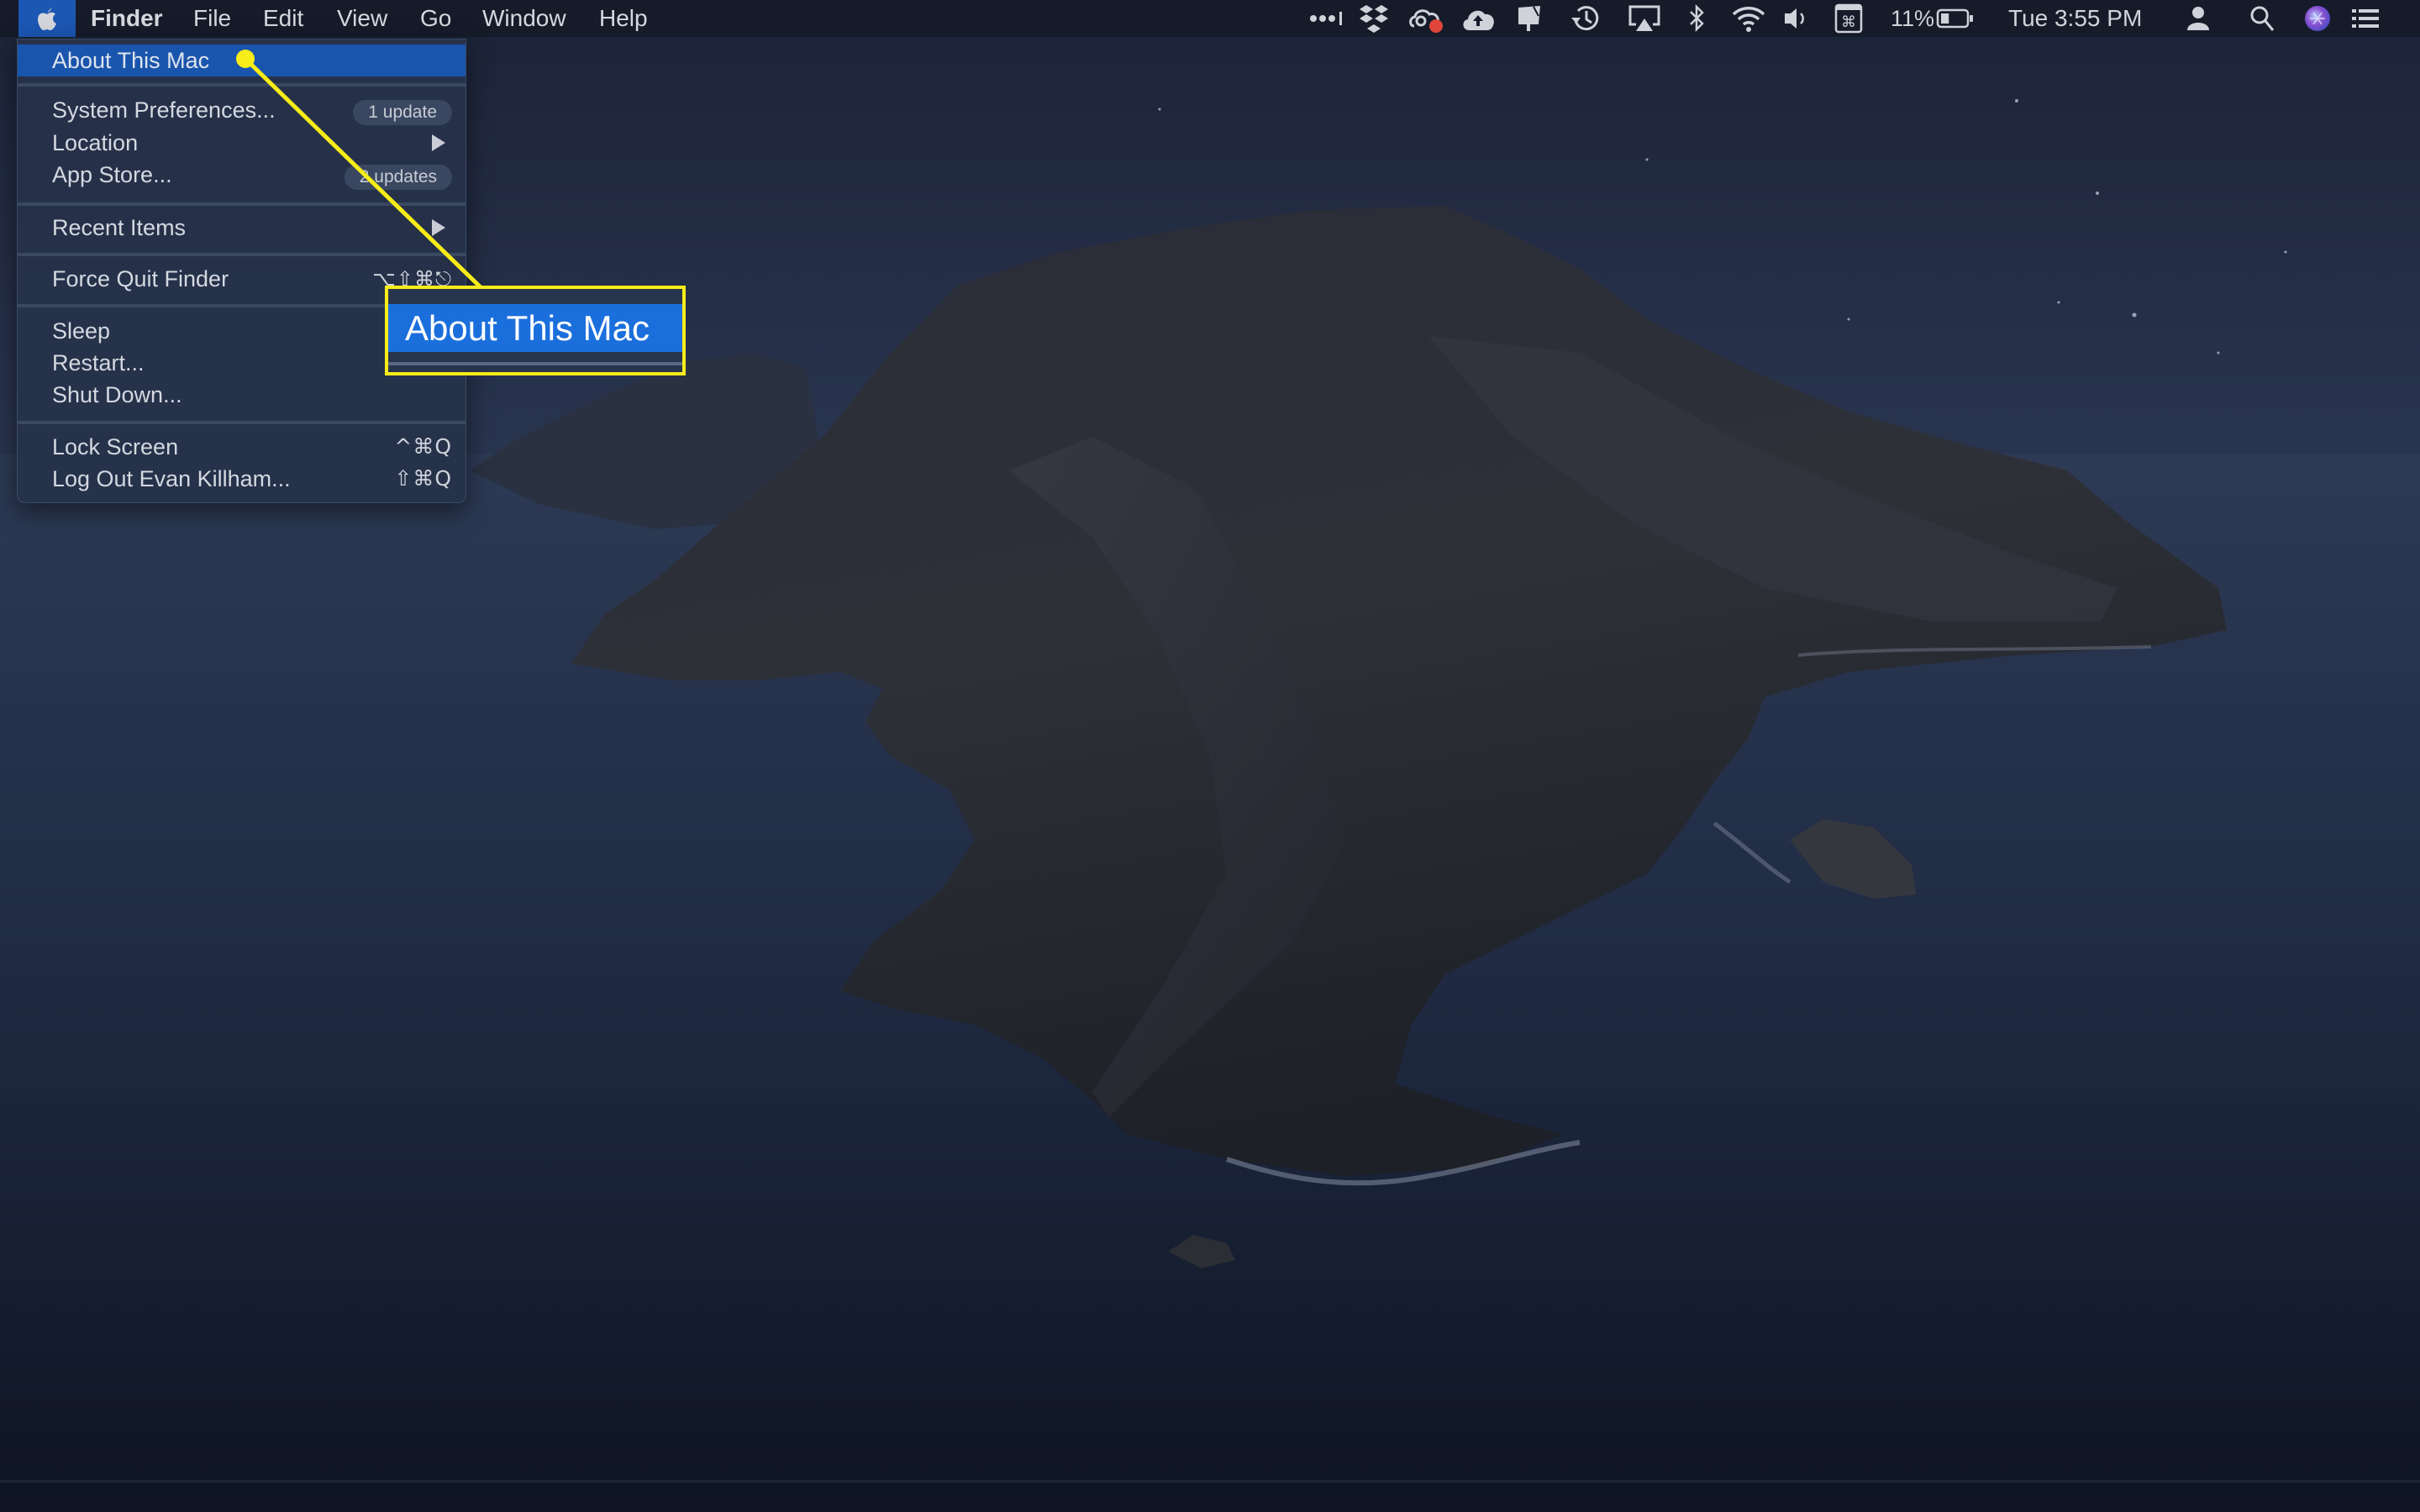 The image size is (2420, 1512). I want to click on menu-item-label: About This Mac, so click(131, 60).